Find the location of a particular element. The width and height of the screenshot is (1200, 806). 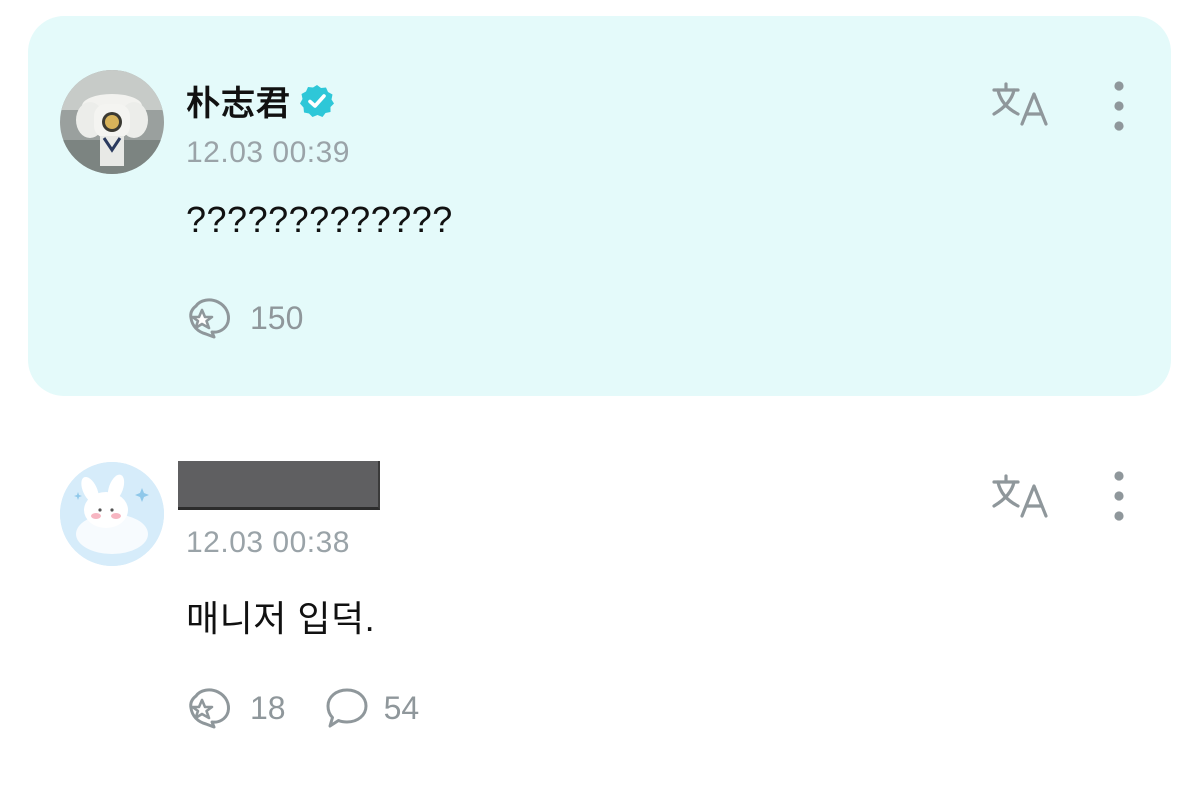

comment-timestamp: 12.03 00:38 is located at coordinates (268, 542).